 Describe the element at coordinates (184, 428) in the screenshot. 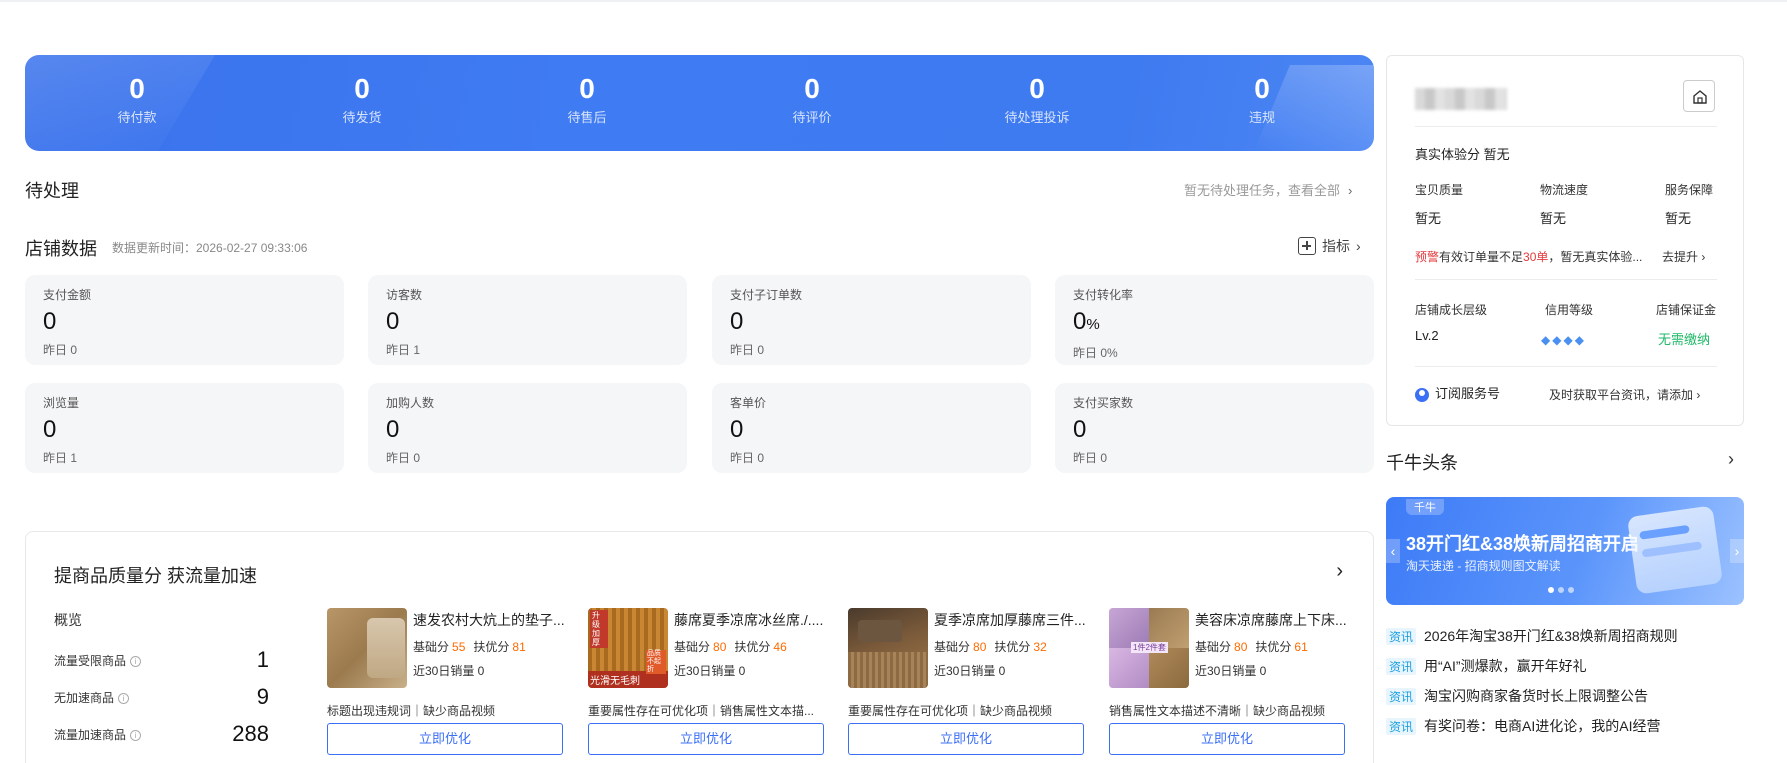

I see `metric-card-pageviews: 浏览量 0 昨日 1` at that location.